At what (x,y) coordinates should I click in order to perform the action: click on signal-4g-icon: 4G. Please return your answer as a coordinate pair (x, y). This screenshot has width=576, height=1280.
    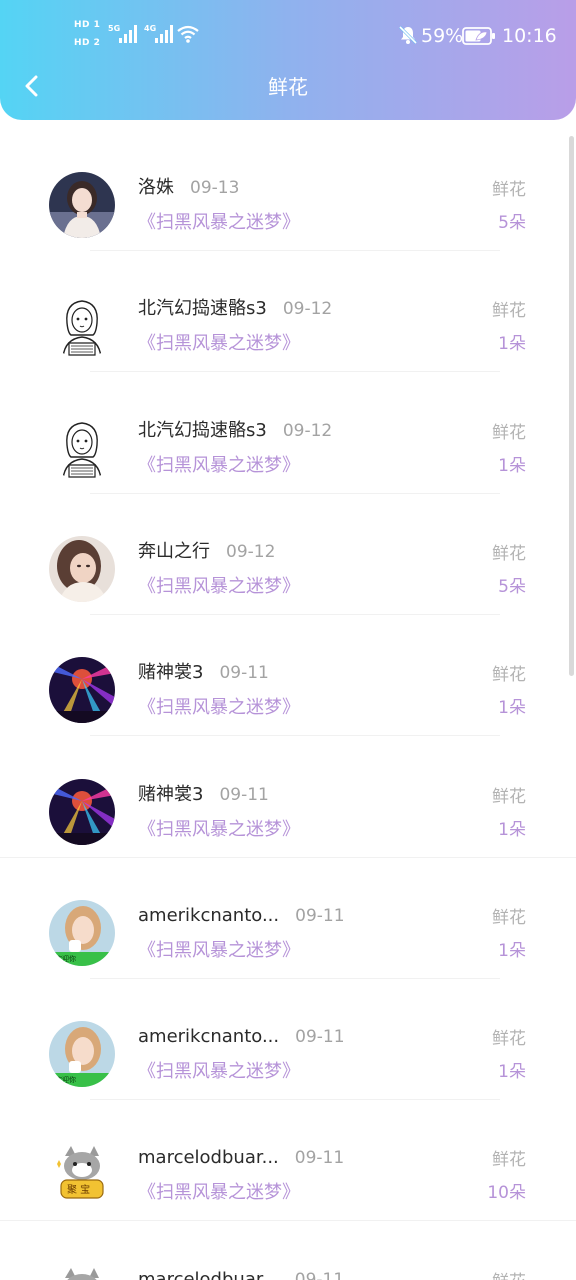
    Looking at the image, I should click on (159, 35).